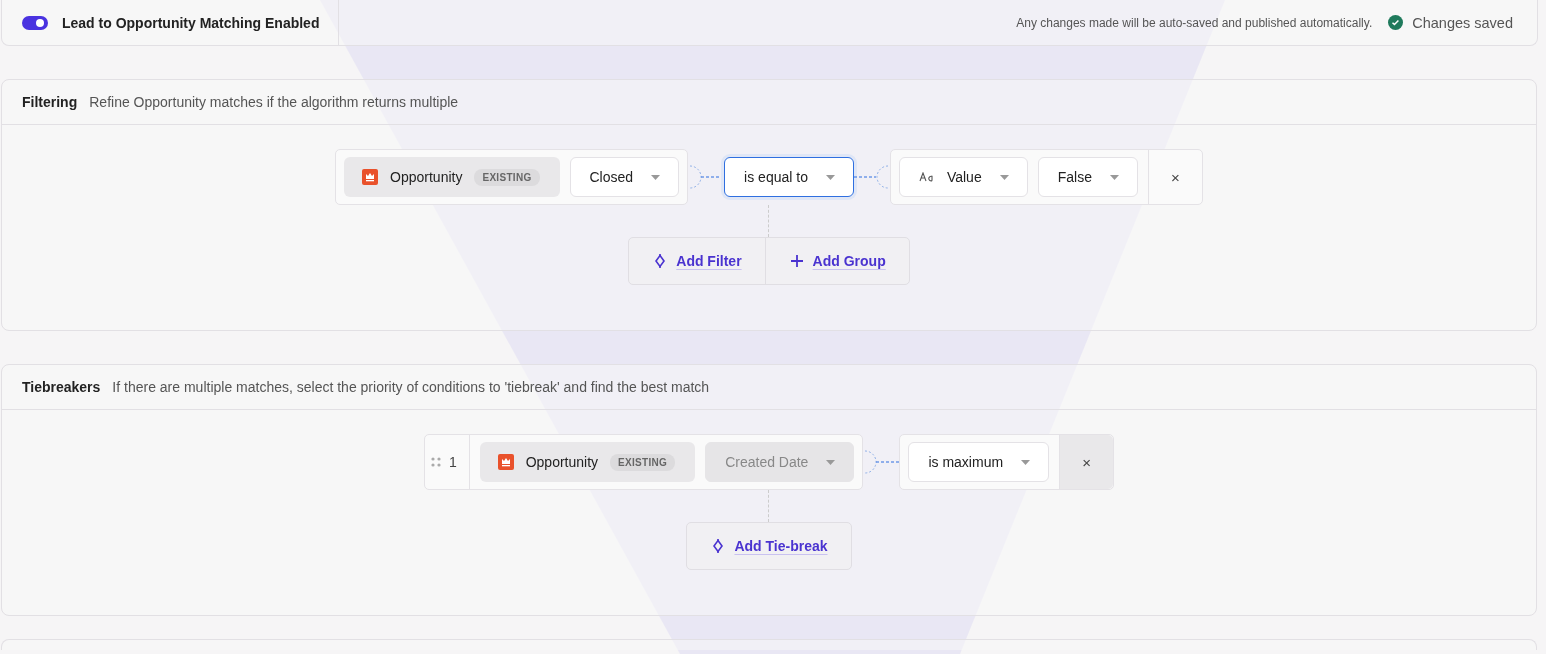 The image size is (1546, 654). What do you see at coordinates (1396, 22) in the screenshot?
I see `check-circle-icon` at bounding box center [1396, 22].